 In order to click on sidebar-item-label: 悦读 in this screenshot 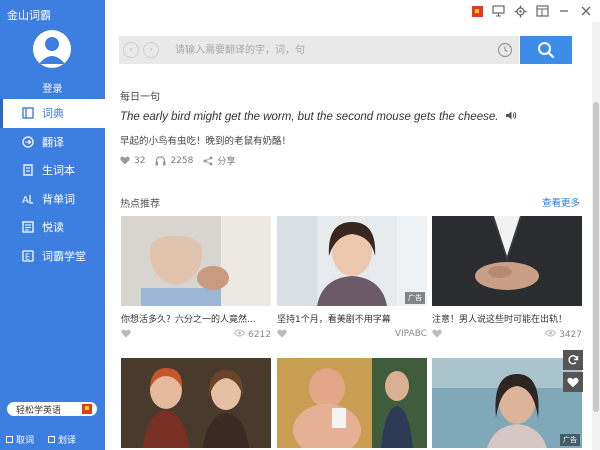, I will do `click(53, 228)`.